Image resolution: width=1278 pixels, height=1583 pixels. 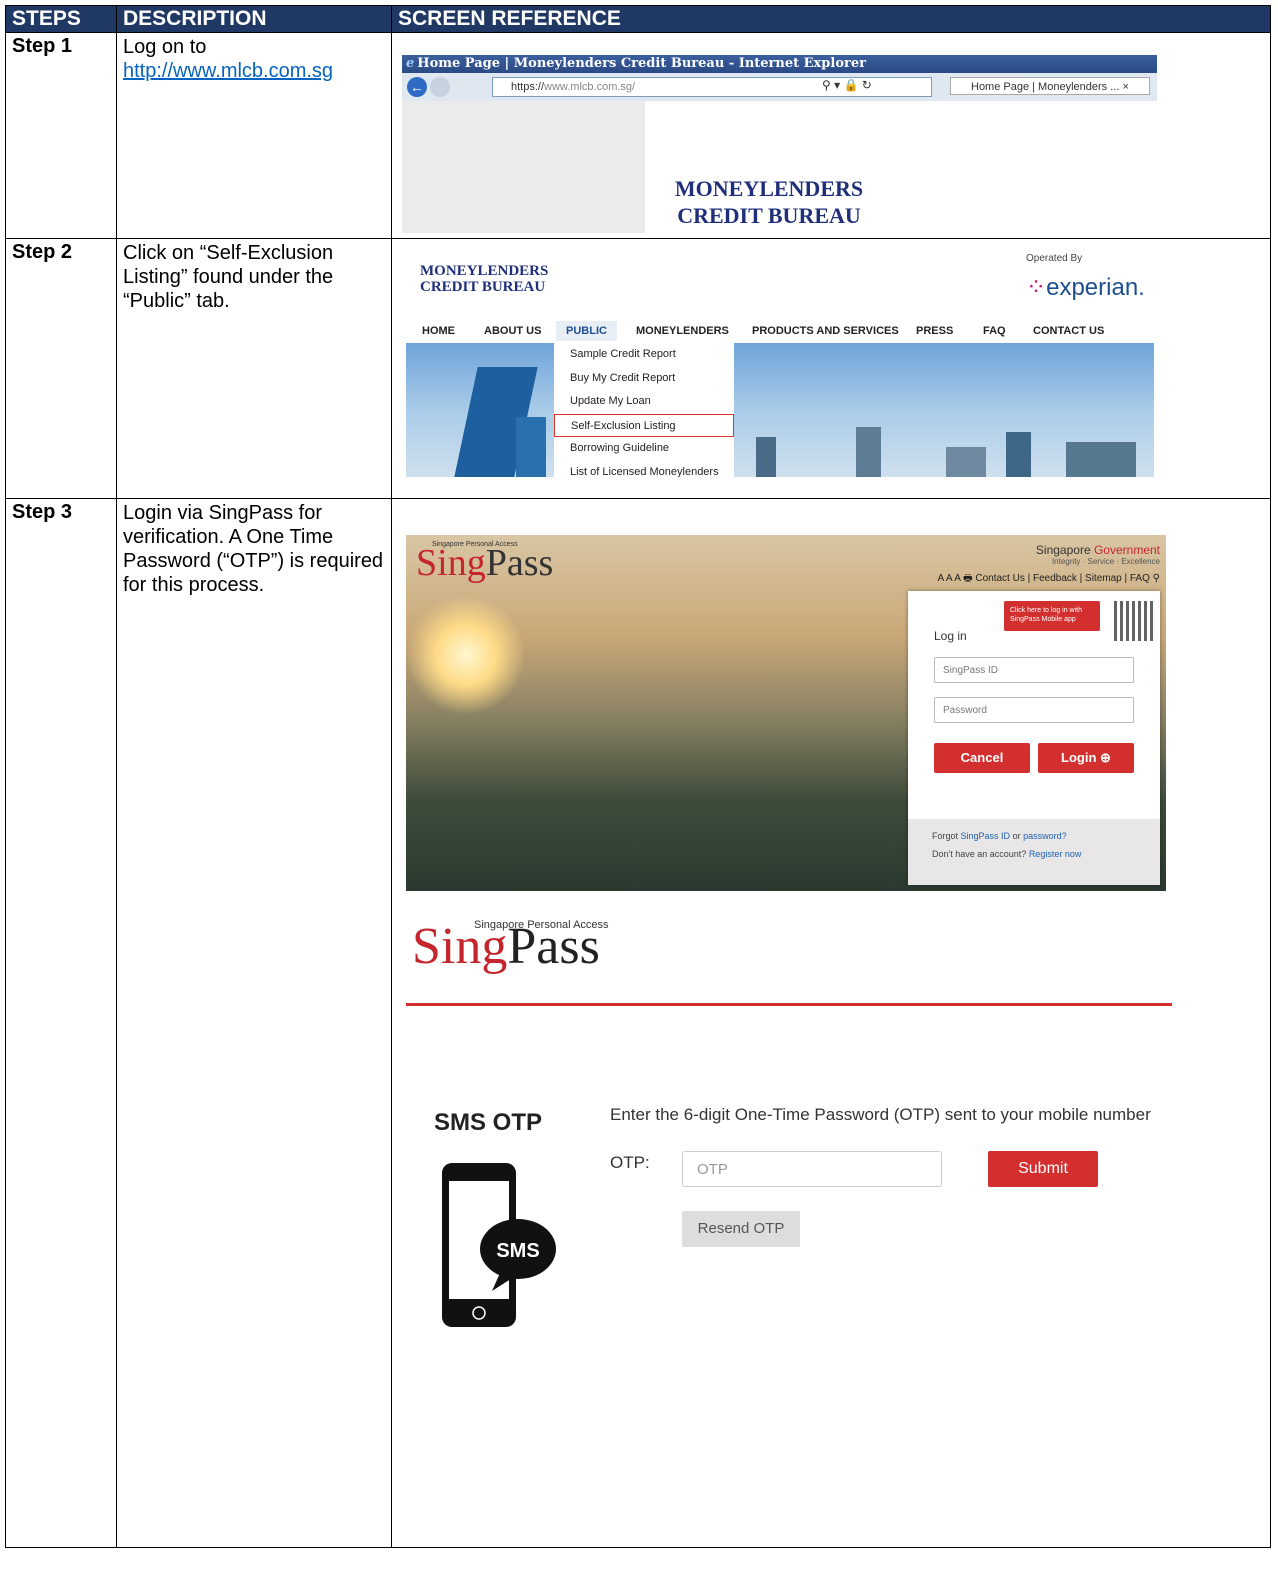 I want to click on logo-line2: CREDIT BUREAU, so click(x=483, y=287).